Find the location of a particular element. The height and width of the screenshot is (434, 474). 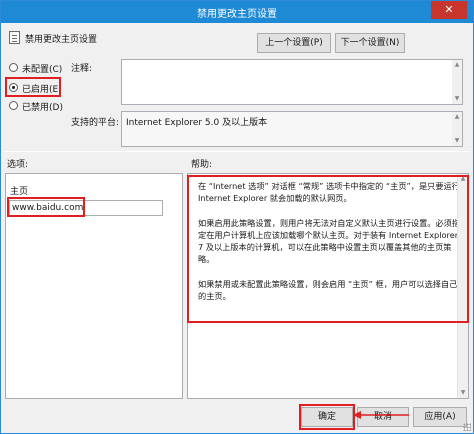

supported-on-label: 支持的平台: is located at coordinates (95, 123).